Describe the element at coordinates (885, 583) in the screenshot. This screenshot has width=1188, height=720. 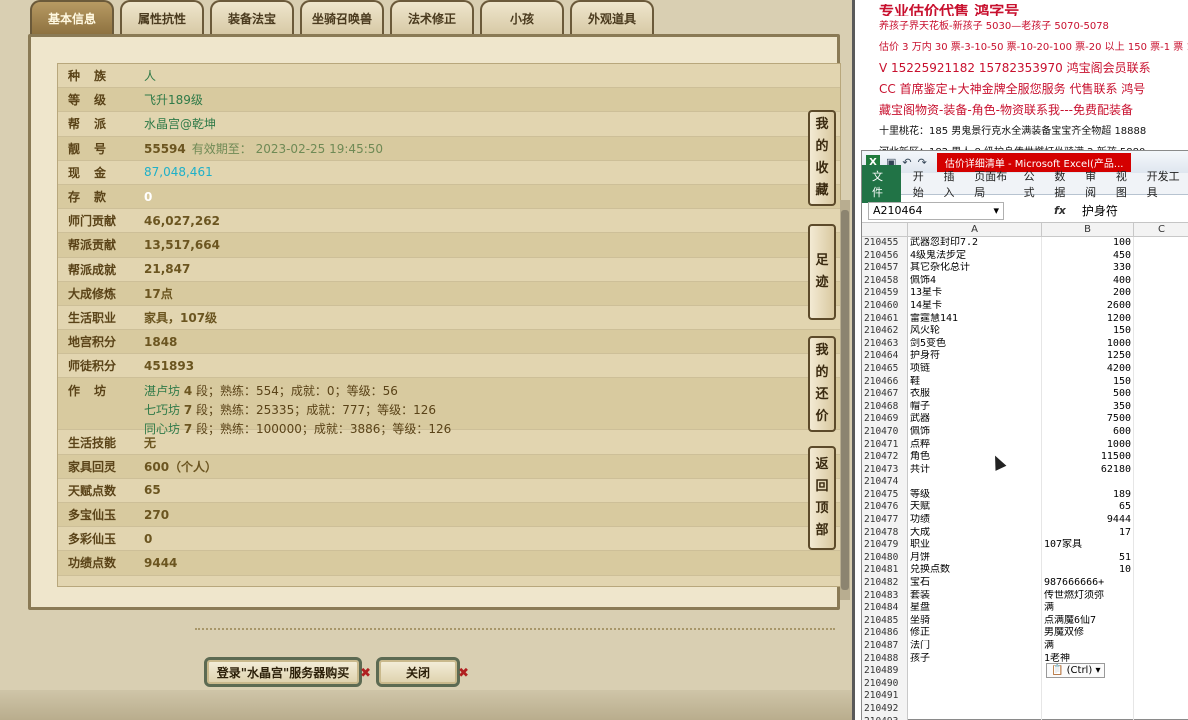
I see `row-number: 210482` at that location.